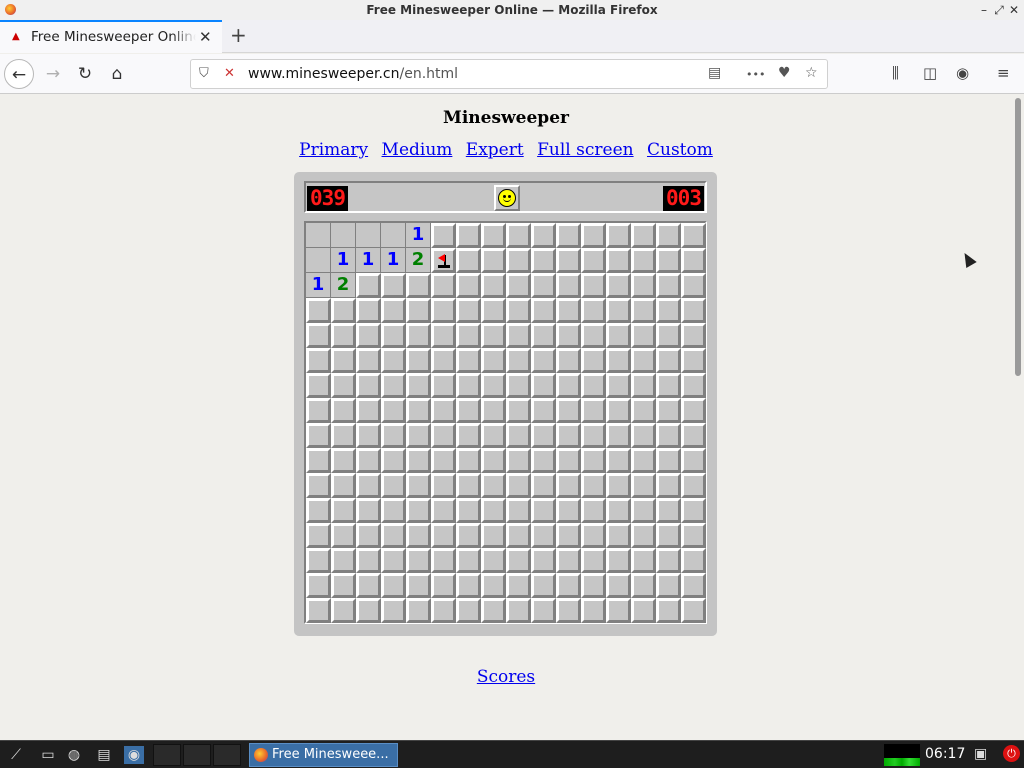  I want to click on file-manager-icon: ▤, so click(104, 755).